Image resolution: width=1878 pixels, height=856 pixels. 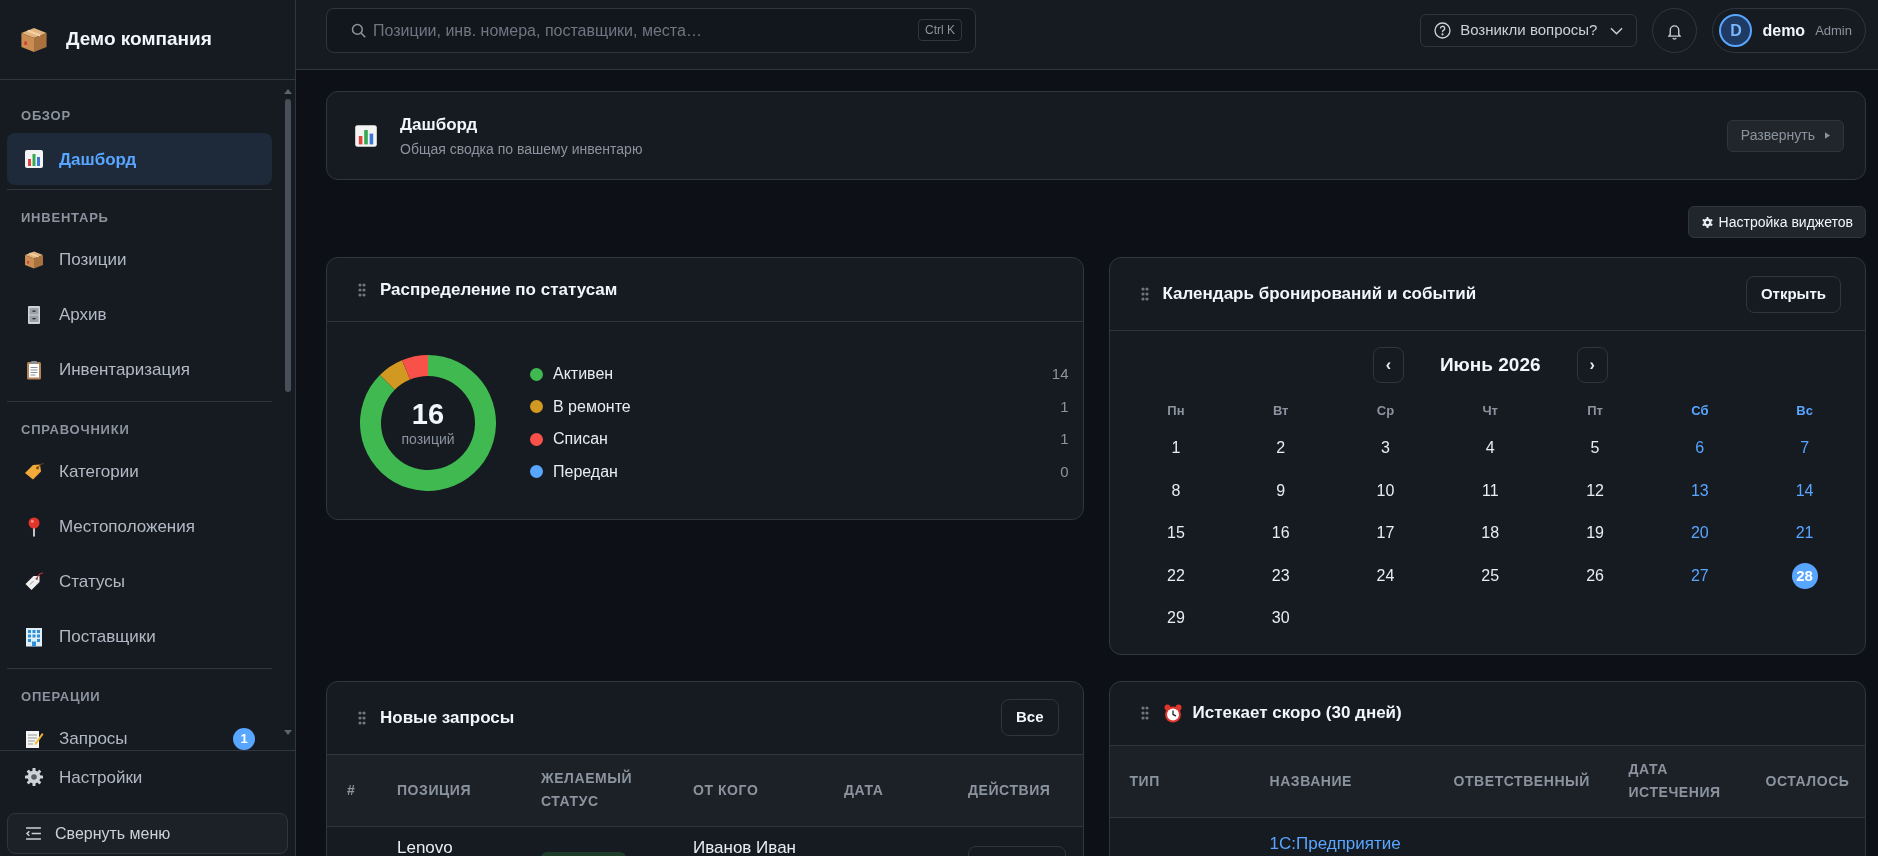 What do you see at coordinates (1805, 448) in the screenshot?
I see `calendar-day: 7` at bounding box center [1805, 448].